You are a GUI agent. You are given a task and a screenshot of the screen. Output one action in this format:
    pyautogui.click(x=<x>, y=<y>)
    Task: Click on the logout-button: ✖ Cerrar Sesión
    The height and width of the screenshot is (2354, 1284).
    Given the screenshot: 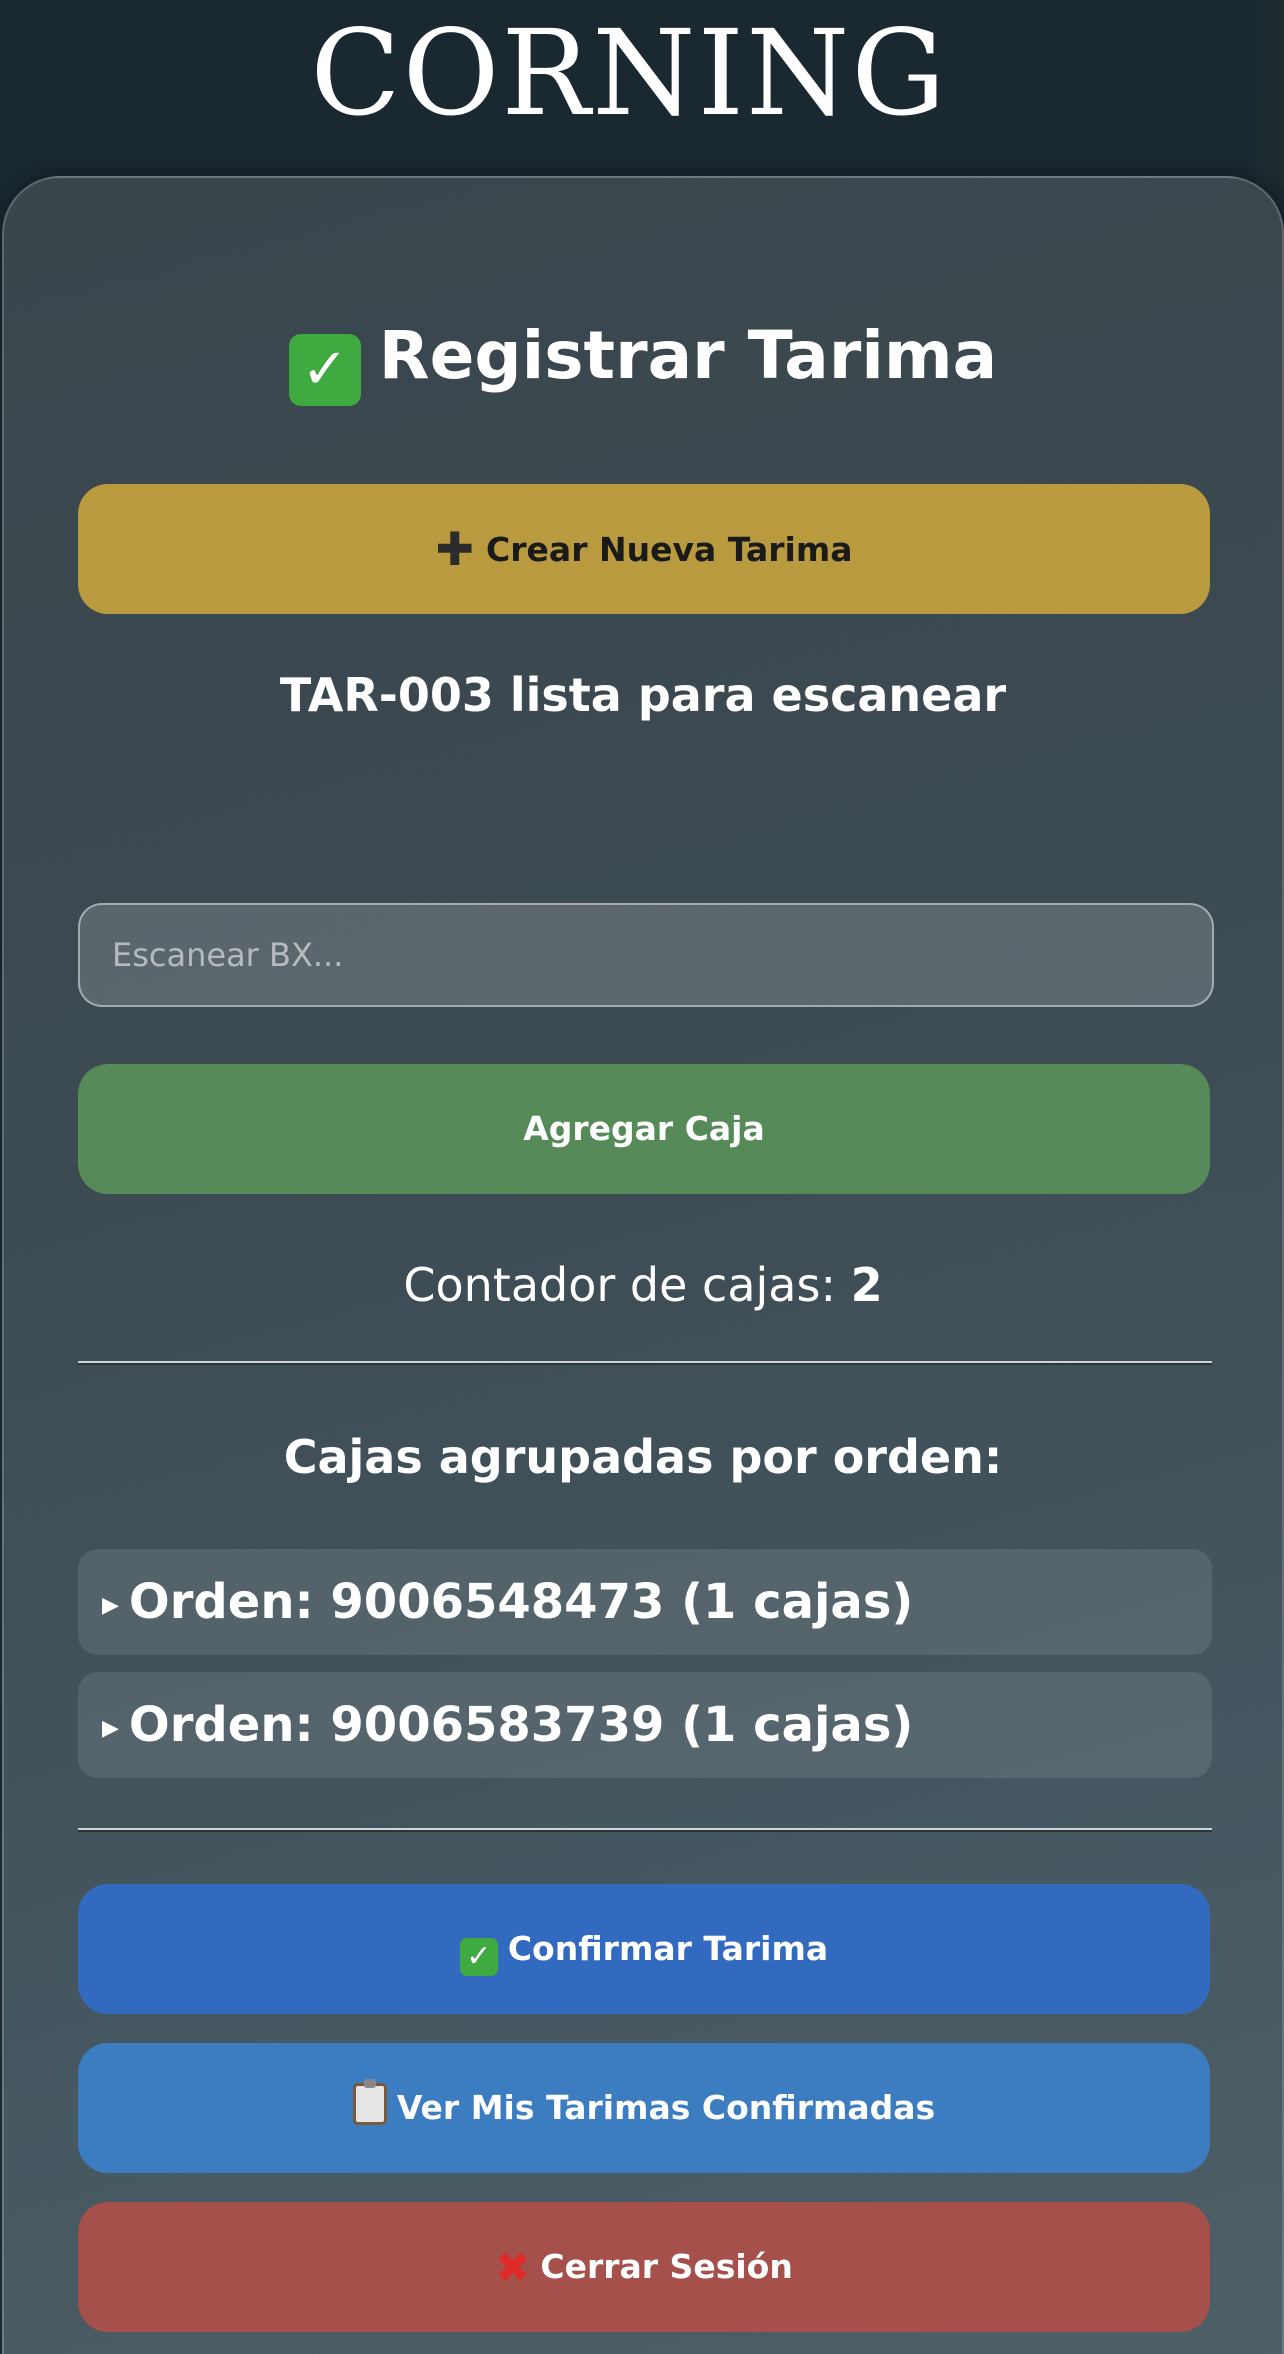 What is the action you would take?
    pyautogui.click(x=644, y=2267)
    